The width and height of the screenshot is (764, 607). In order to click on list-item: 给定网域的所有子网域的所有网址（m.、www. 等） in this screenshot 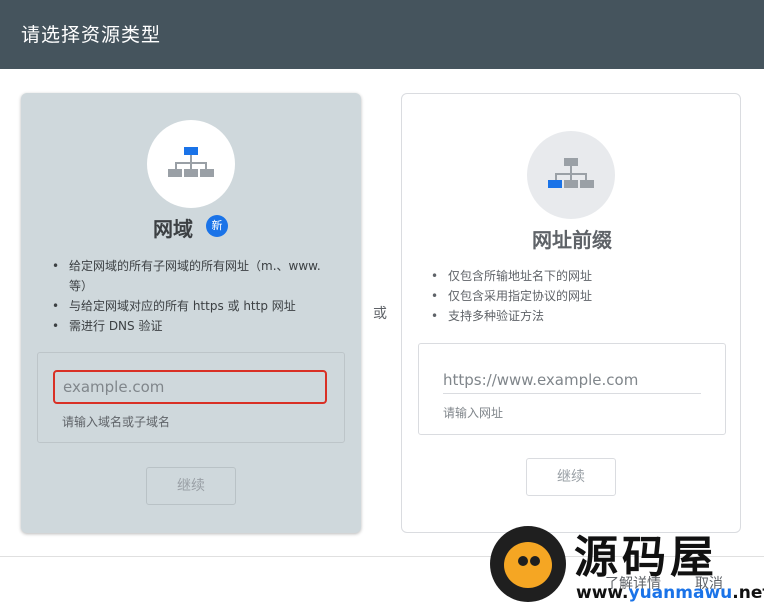, I will do `click(194, 276)`.